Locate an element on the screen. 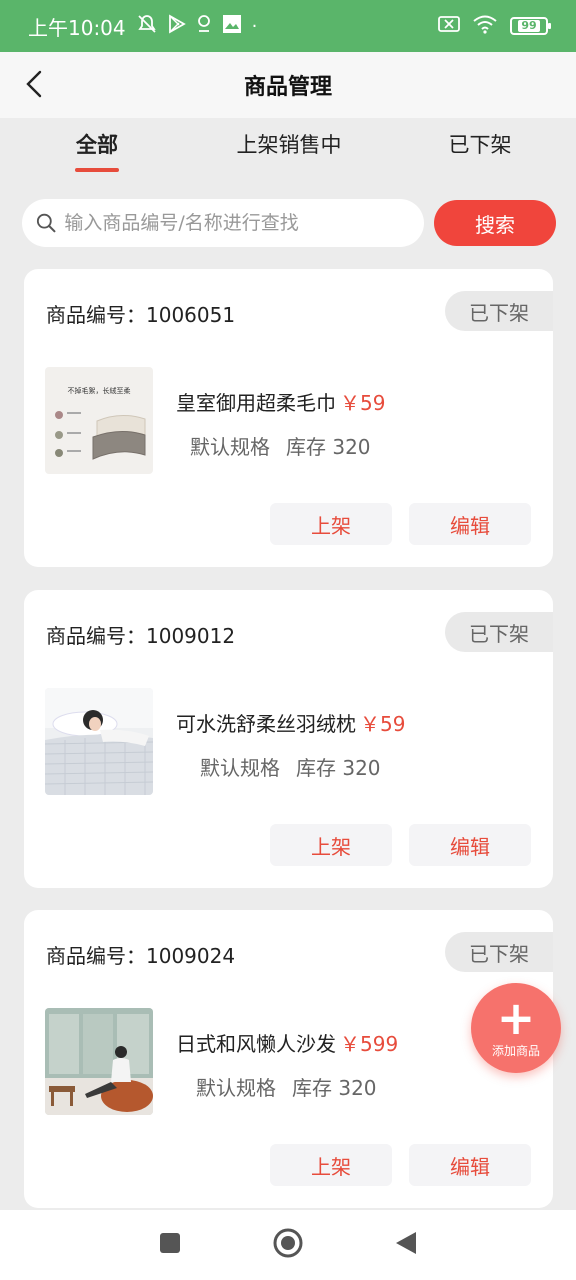  system-nav-bar is located at coordinates (288, 1245).